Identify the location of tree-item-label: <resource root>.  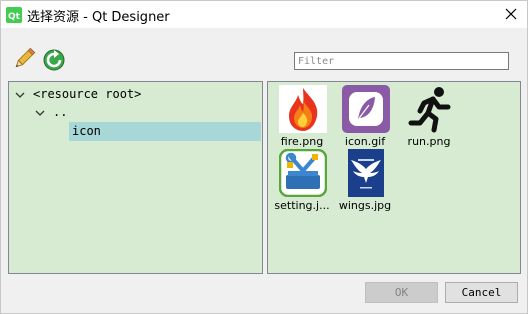
(87, 94).